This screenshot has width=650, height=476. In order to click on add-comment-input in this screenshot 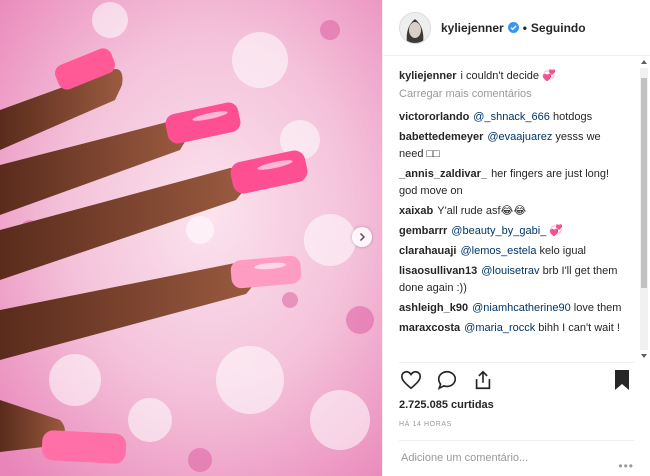, I will do `click(516, 458)`.